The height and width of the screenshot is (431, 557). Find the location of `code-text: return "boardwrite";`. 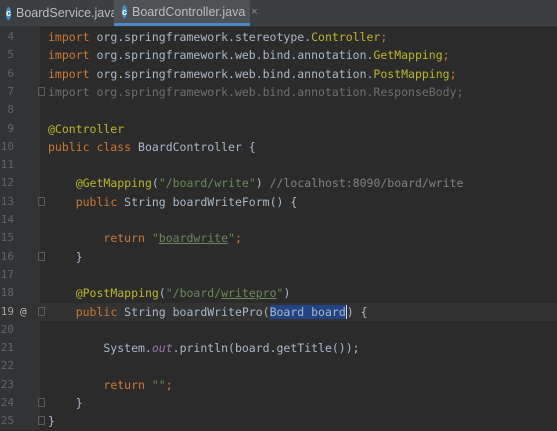

code-text: return "boardwrite"; is located at coordinates (145, 238).